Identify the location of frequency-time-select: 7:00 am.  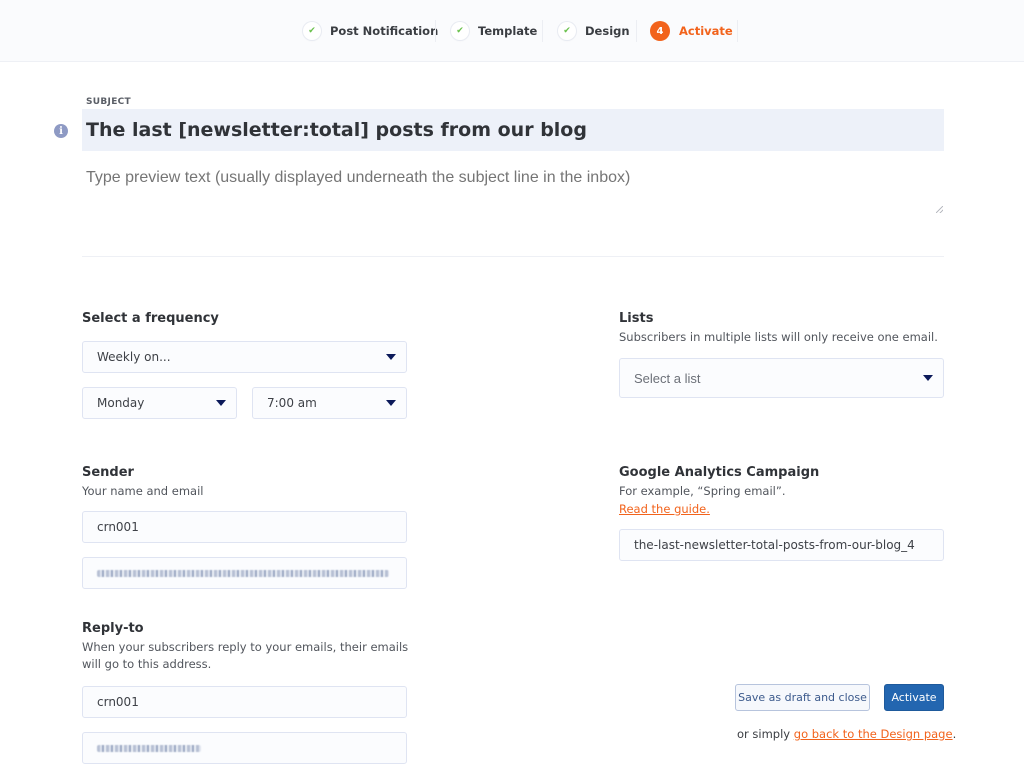
(329, 403).